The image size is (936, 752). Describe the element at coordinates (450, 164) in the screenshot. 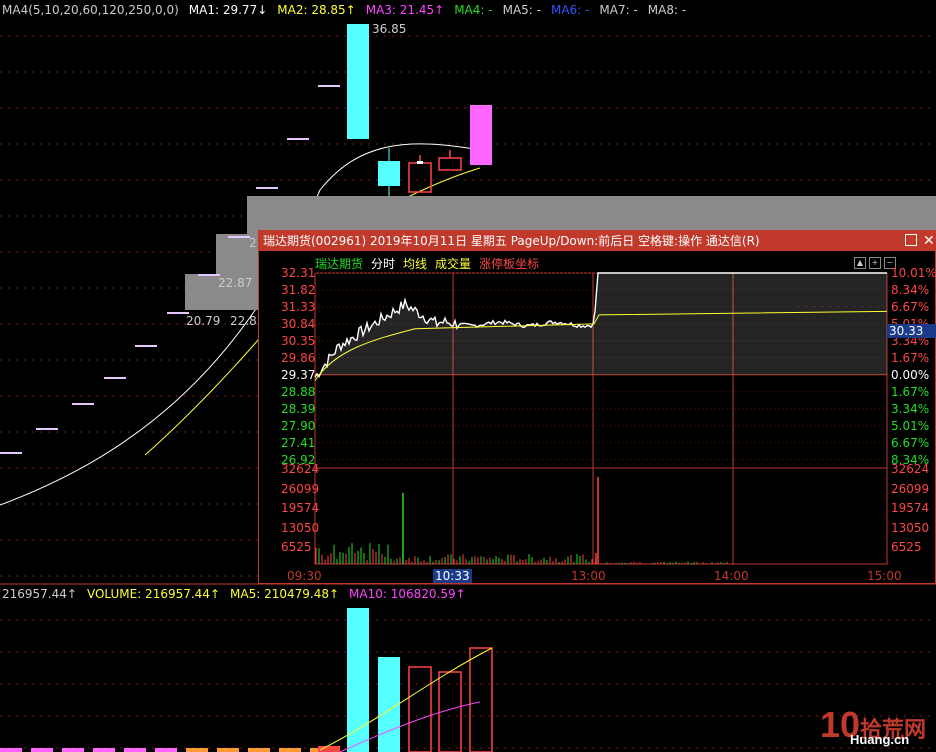

I see `candle-hollow-red` at that location.